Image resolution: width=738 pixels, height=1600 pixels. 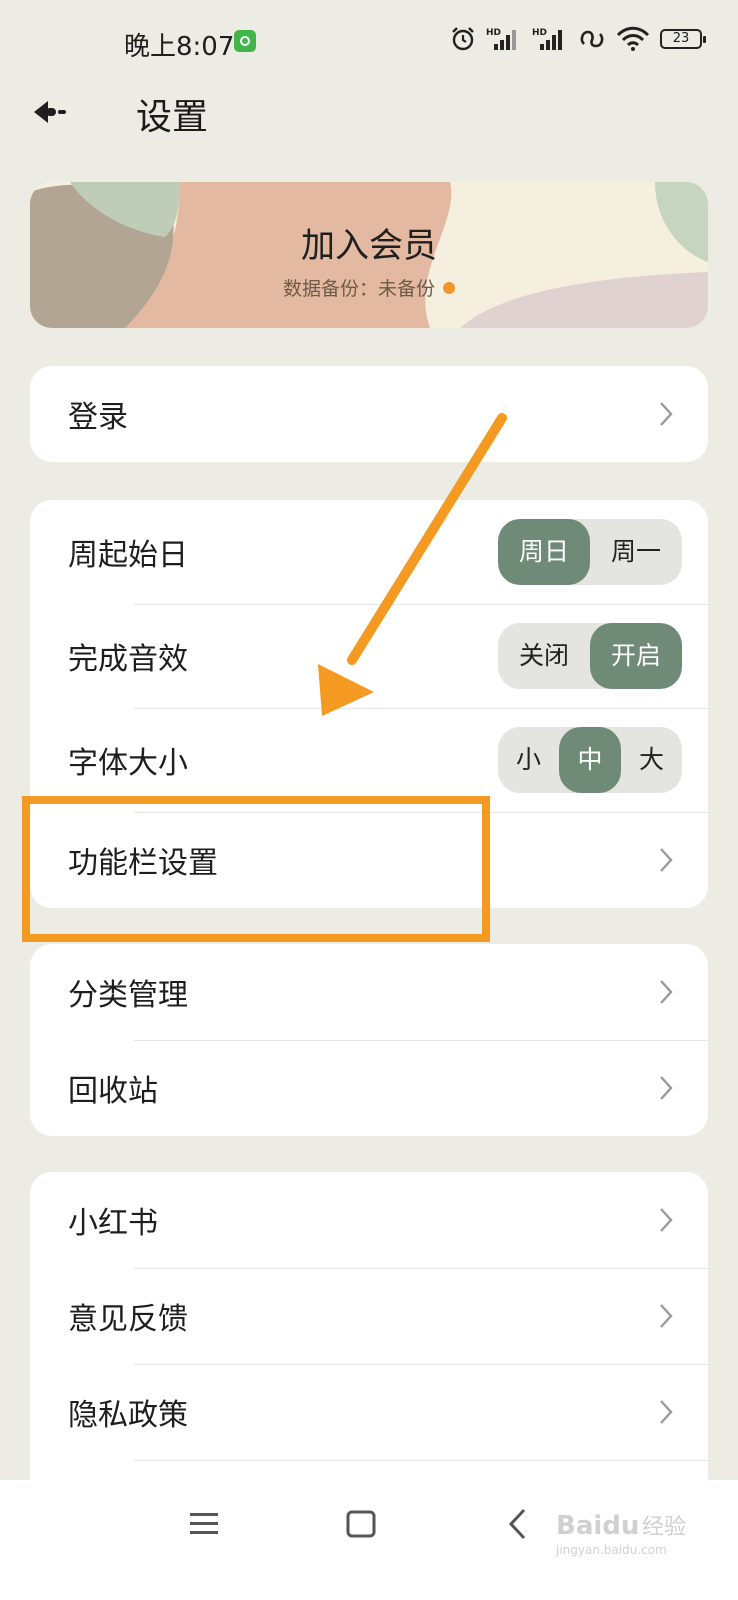 I want to click on sound-option-off: 关闭, so click(x=544, y=656).